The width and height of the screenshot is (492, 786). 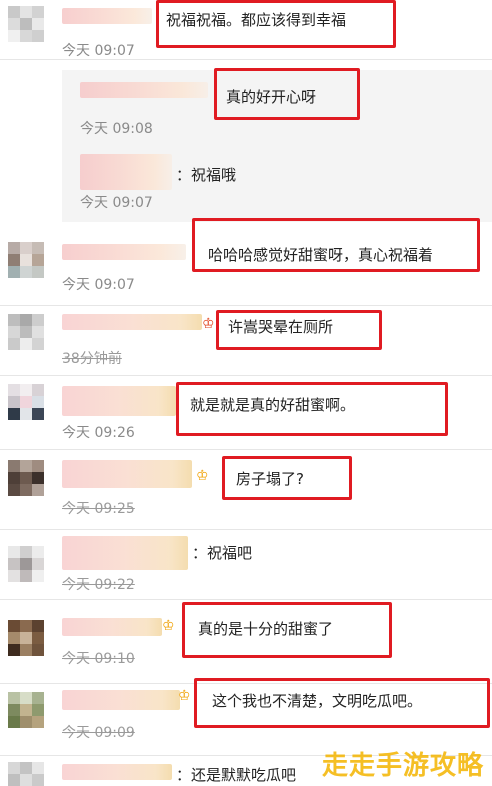 What do you see at coordinates (402, 766) in the screenshot?
I see `watermark-text: 走走手游攻略` at bounding box center [402, 766].